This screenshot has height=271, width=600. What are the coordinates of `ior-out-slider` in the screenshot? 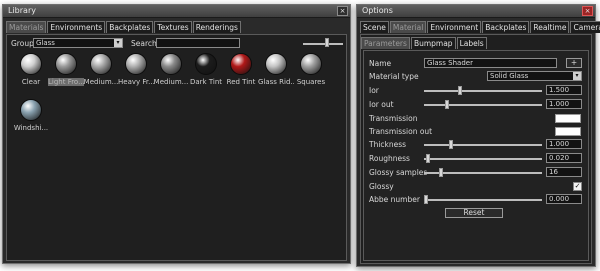 It's located at (483, 105).